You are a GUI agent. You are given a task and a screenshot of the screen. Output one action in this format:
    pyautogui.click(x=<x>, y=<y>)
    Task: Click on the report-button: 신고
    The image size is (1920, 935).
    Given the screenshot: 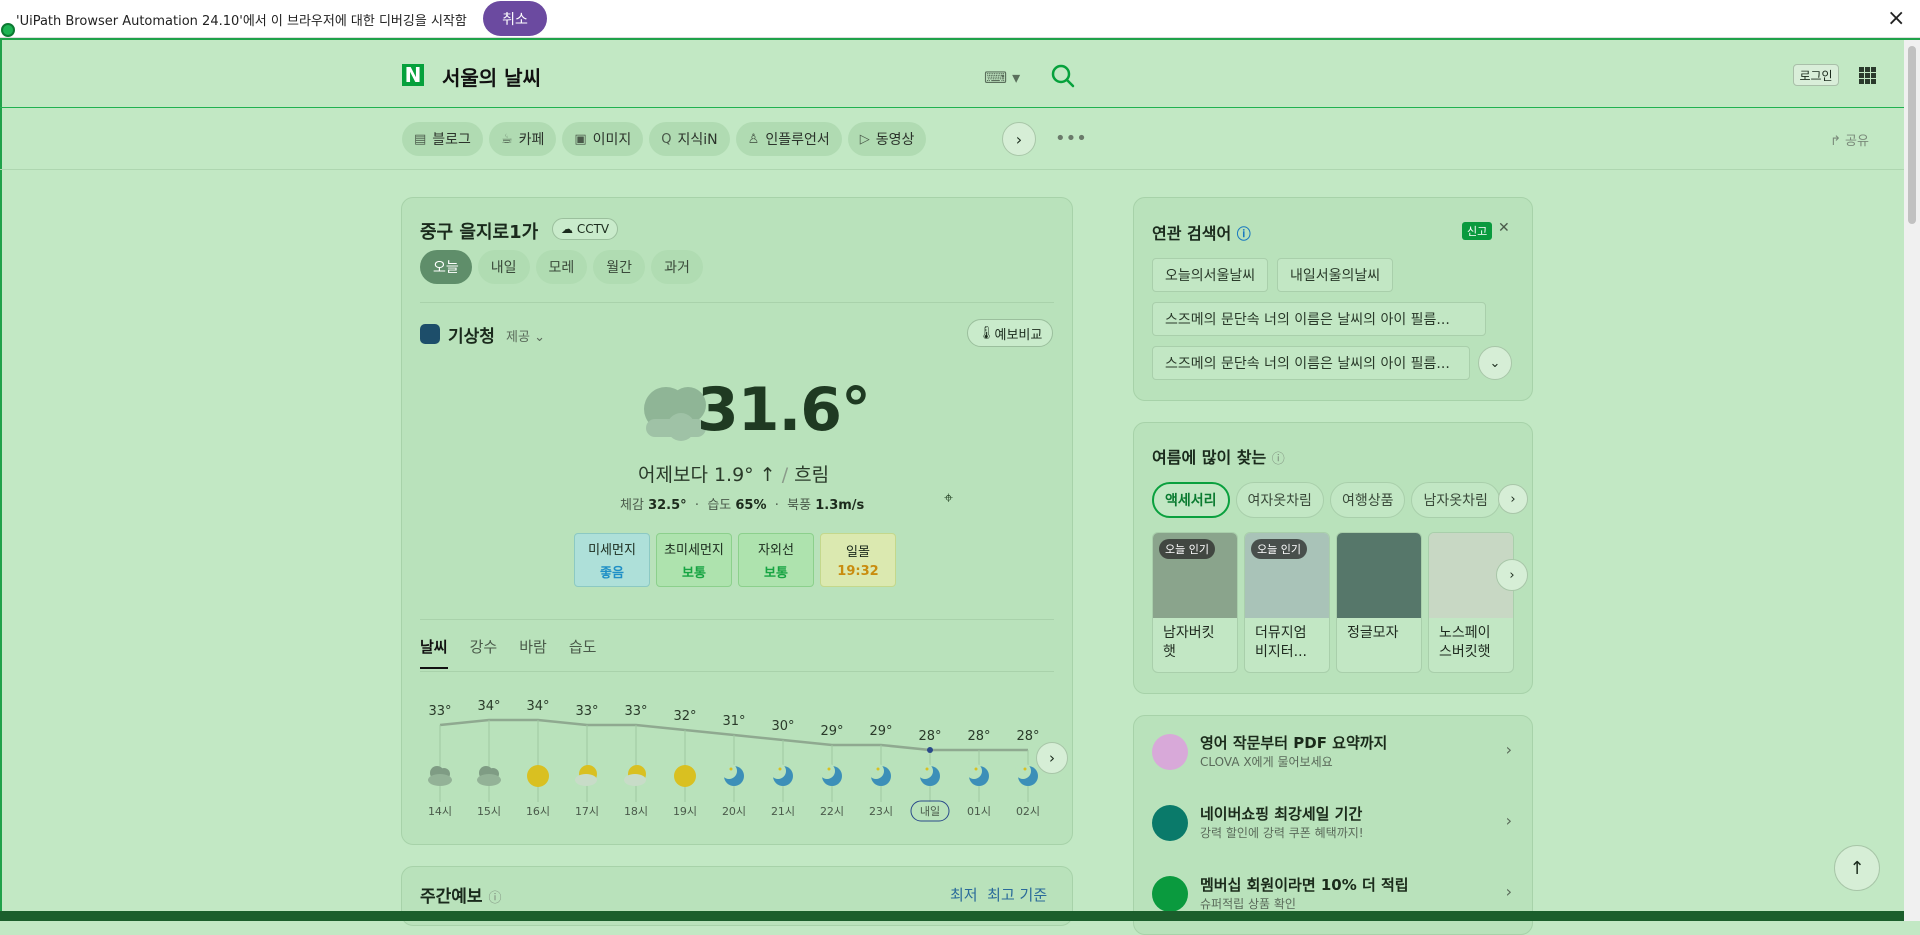 What is the action you would take?
    pyautogui.click(x=1477, y=231)
    